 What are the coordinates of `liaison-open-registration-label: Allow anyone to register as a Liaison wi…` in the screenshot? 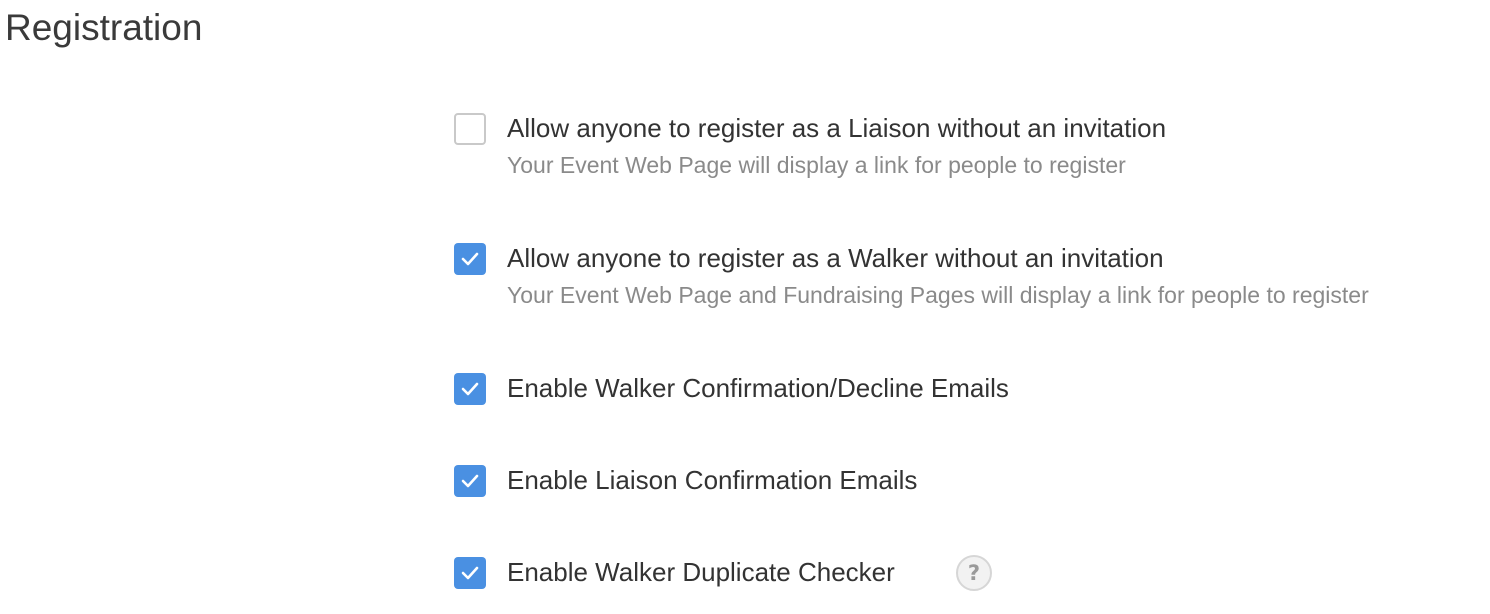 It's located at (836, 128).